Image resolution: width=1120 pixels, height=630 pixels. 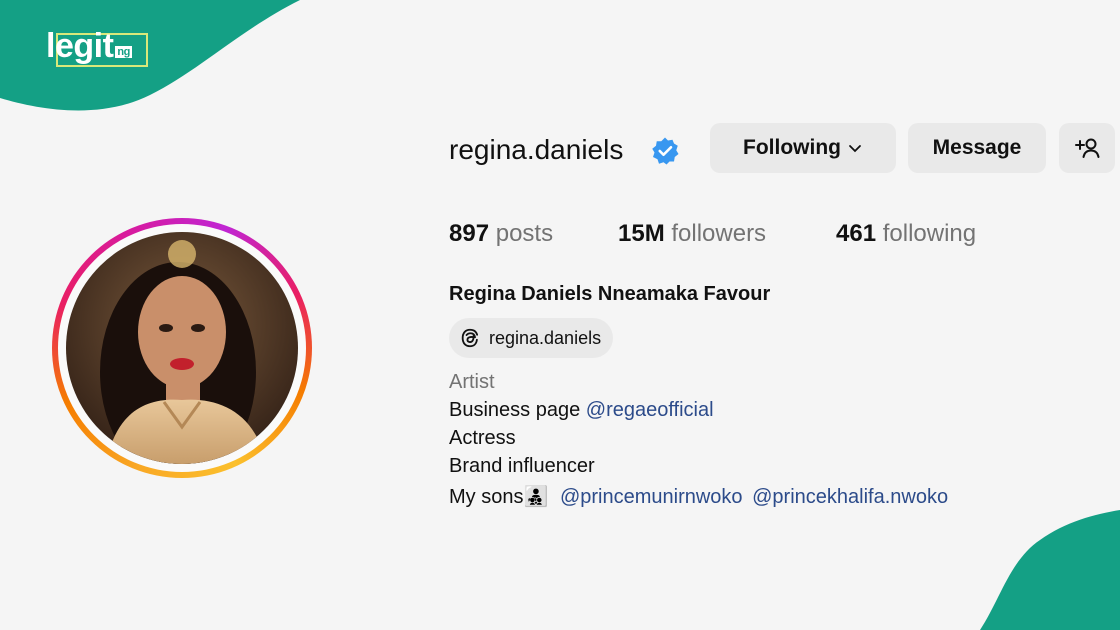 What do you see at coordinates (470, 338) in the screenshot?
I see `threads-icon` at bounding box center [470, 338].